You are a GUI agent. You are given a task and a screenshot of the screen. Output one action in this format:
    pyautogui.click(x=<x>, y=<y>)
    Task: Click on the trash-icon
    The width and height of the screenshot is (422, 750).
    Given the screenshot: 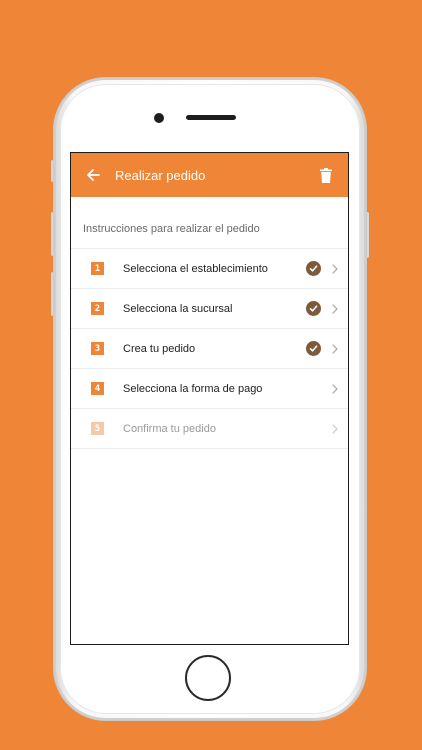 What is the action you would take?
    pyautogui.click(x=326, y=175)
    